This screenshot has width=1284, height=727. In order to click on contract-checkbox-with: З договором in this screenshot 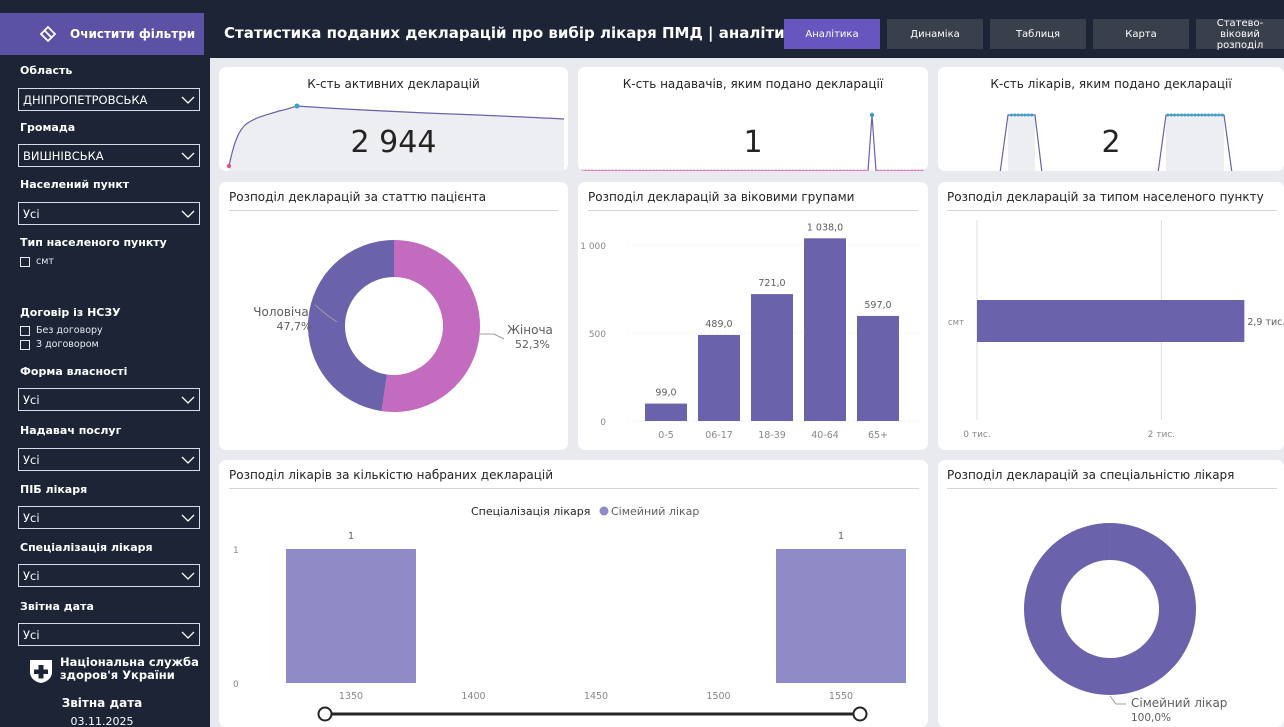, I will do `click(59, 344)`.